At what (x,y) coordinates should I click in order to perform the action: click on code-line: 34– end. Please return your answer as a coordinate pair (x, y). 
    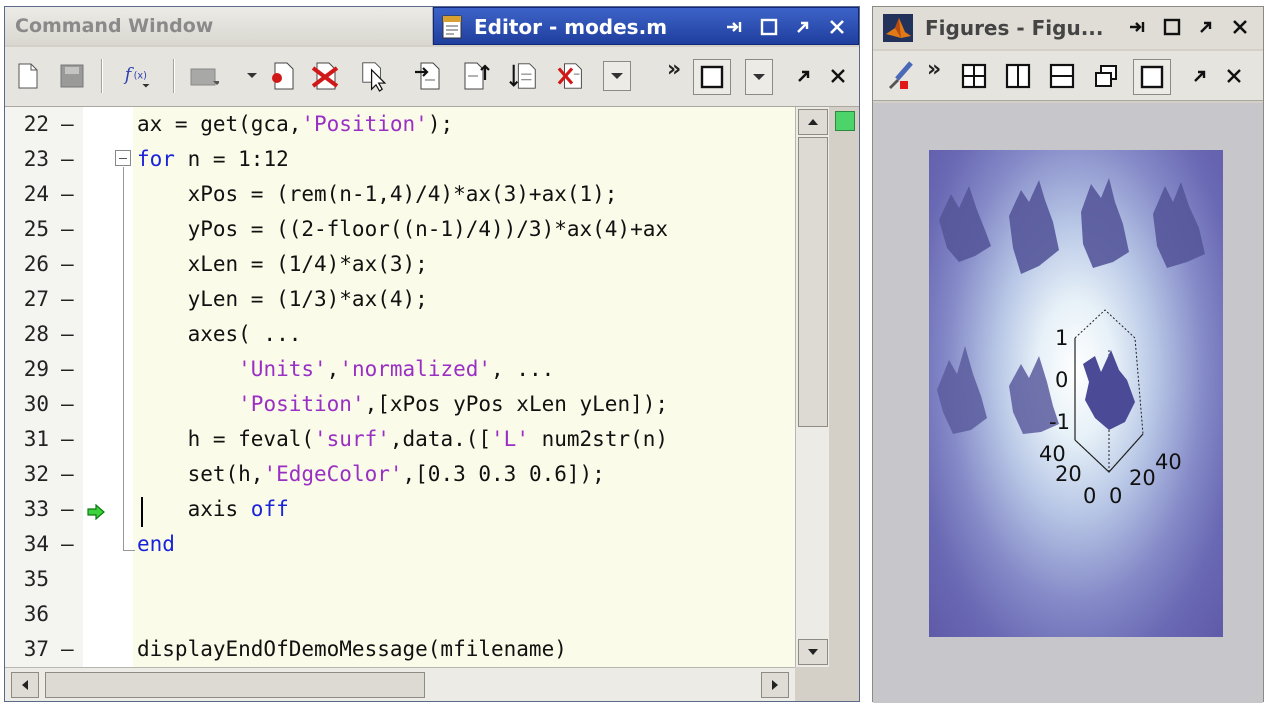
    Looking at the image, I should click on (400, 544).